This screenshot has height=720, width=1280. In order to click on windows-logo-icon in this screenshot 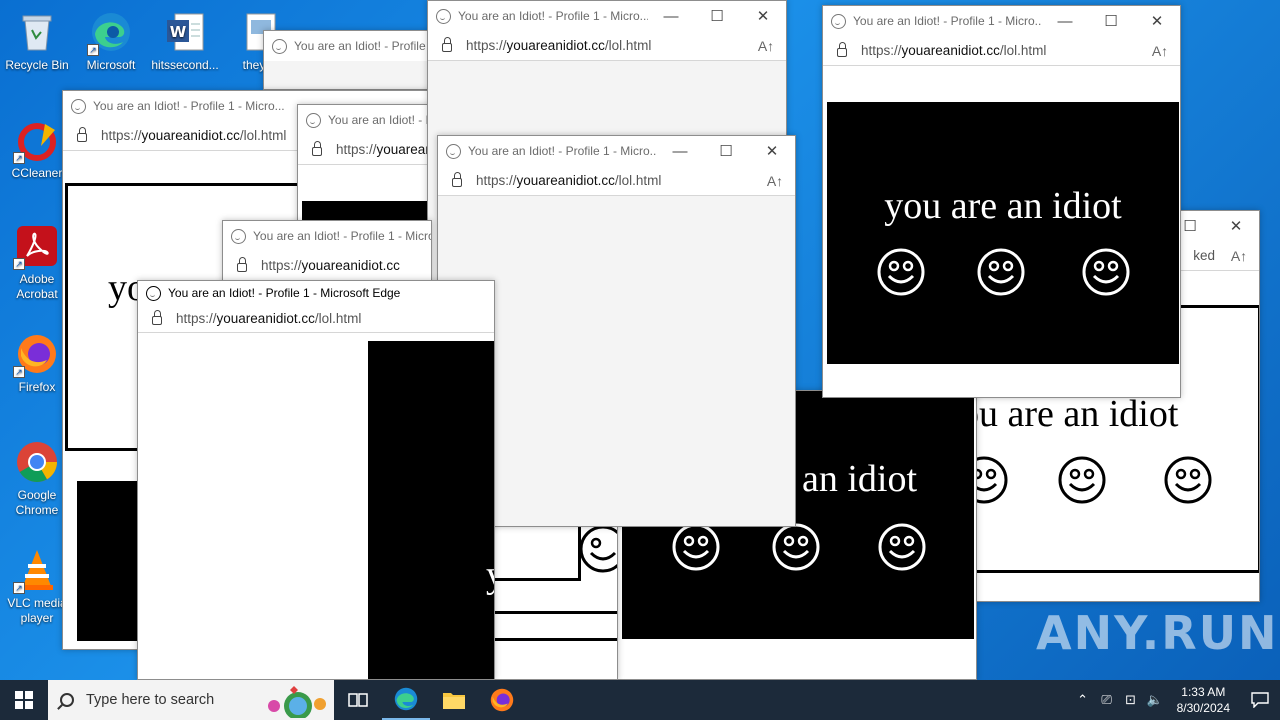, I will do `click(24, 700)`.